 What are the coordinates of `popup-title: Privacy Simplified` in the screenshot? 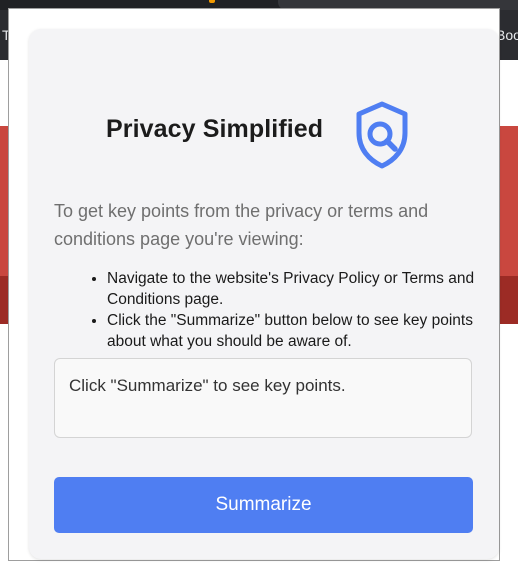 It's located at (215, 129).